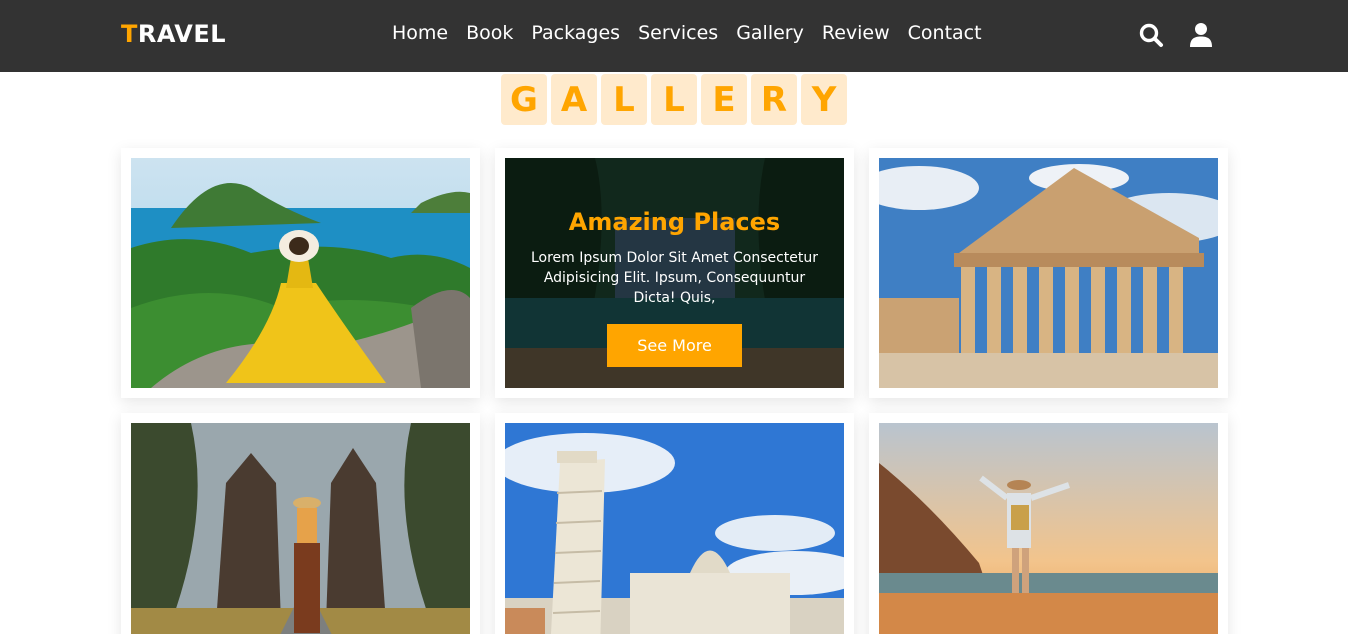  Describe the element at coordinates (524, 99) in the screenshot. I see `heading-letter: G` at that location.